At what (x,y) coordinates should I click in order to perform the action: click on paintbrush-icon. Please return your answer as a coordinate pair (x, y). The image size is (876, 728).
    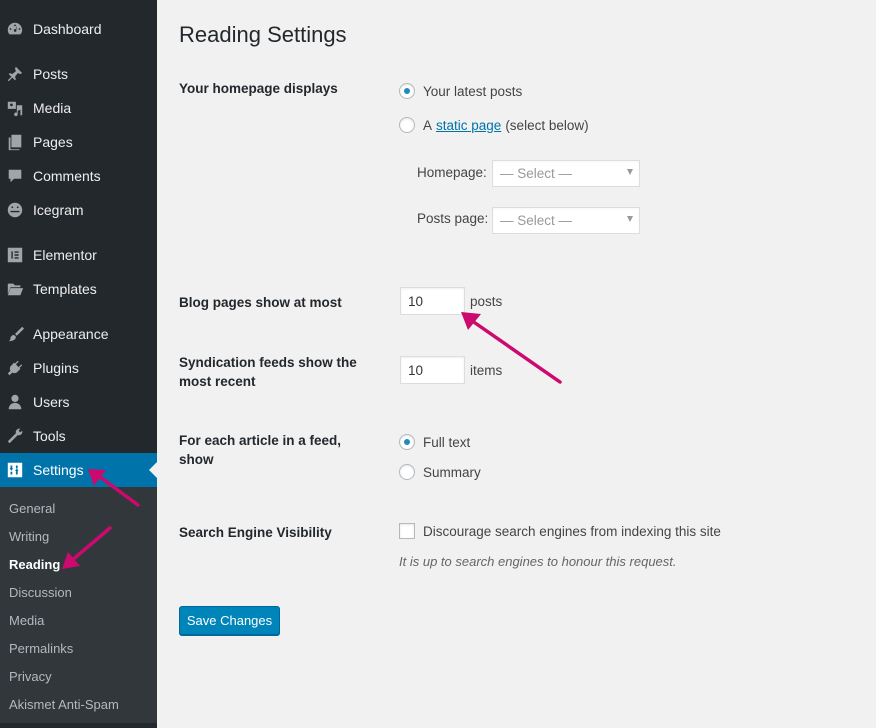
    Looking at the image, I should click on (15, 334).